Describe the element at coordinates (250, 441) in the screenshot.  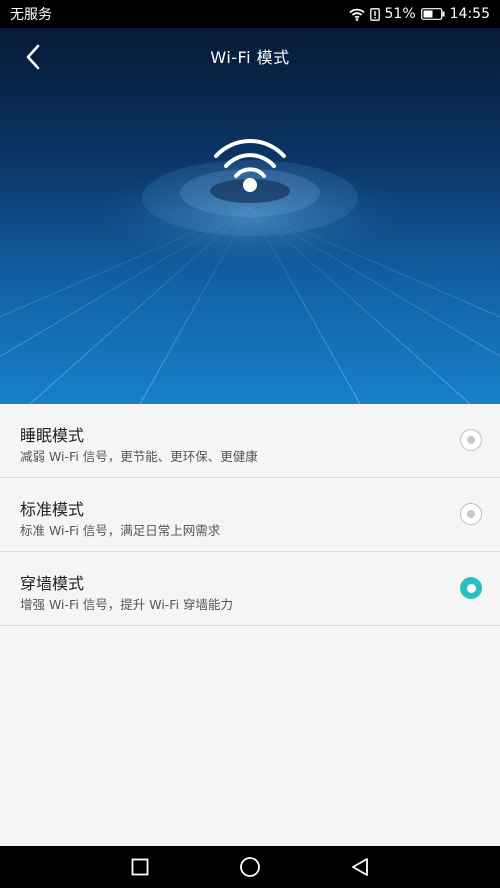
I see `mode-item-sleep: 睡眠模式 减弱 Wi-Fi 信号，更节能、更环保、更健康` at that location.